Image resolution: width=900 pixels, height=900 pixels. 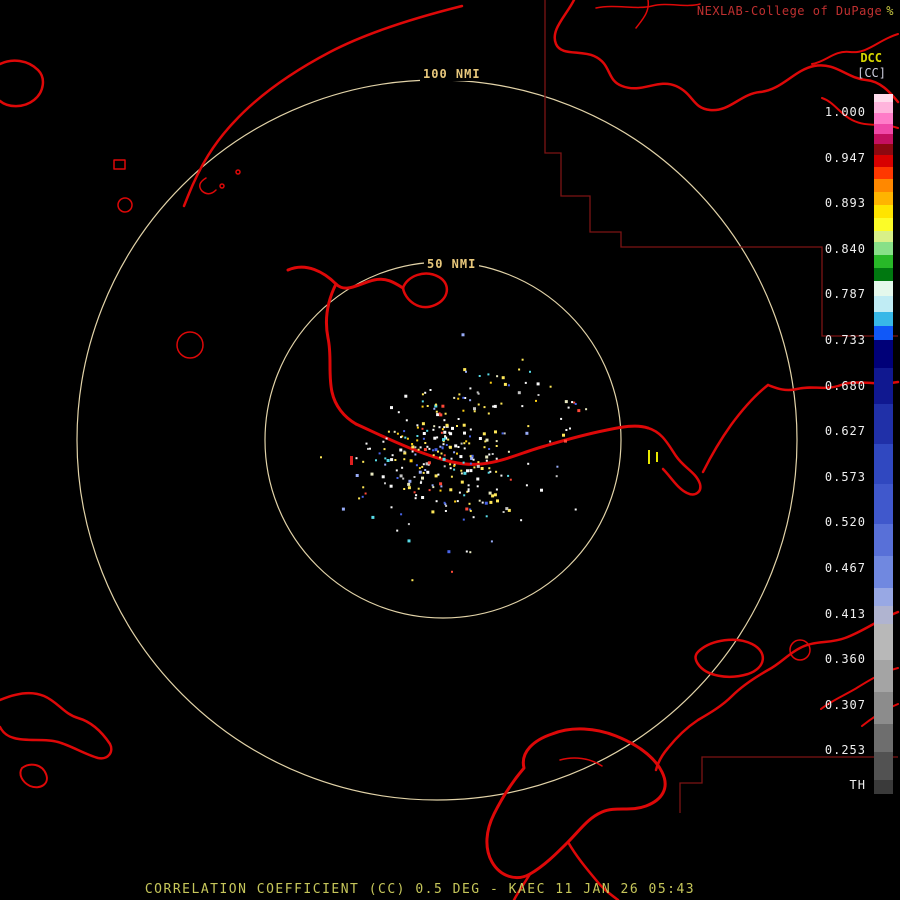 I want to click on colorbar-tick-label: 0.787, so click(x=845, y=294).